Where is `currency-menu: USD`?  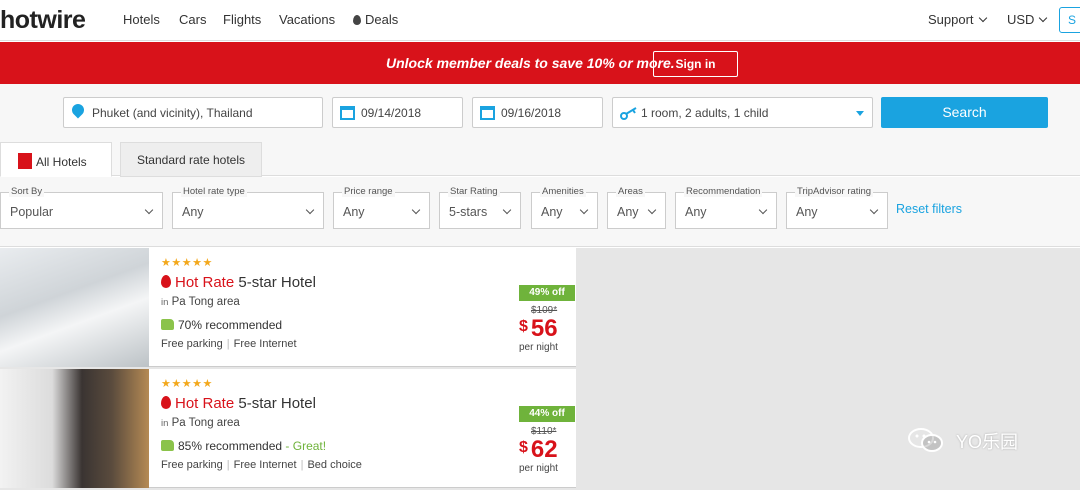 currency-menu: USD is located at coordinates (1027, 19).